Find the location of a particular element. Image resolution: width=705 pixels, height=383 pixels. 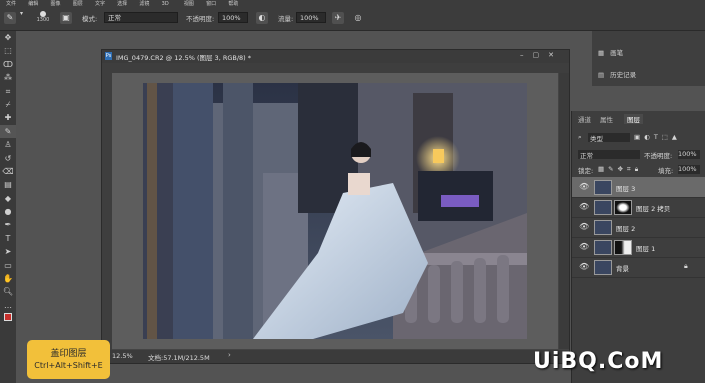

layer-name: 图层 3 is located at coordinates (626, 189).